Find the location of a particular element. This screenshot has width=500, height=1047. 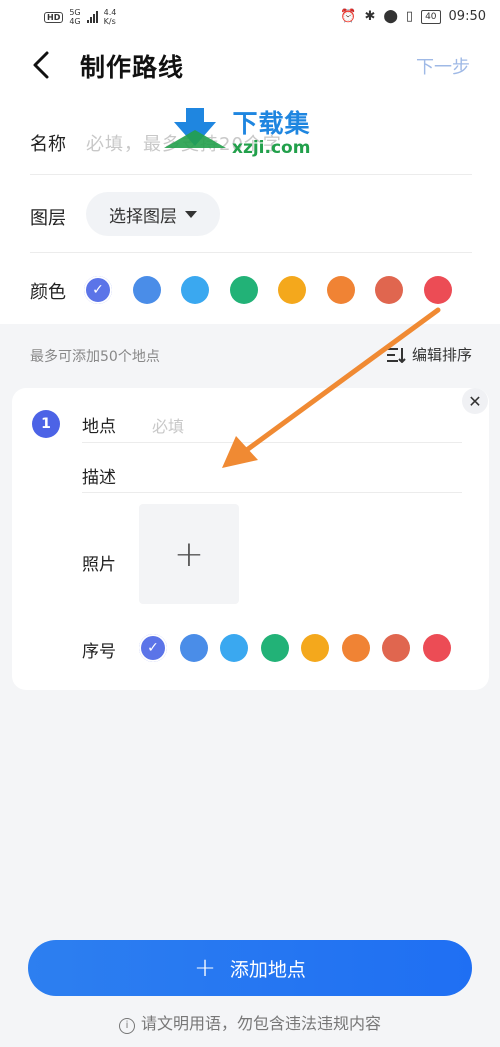

add-photo-button: + is located at coordinates (189, 554).